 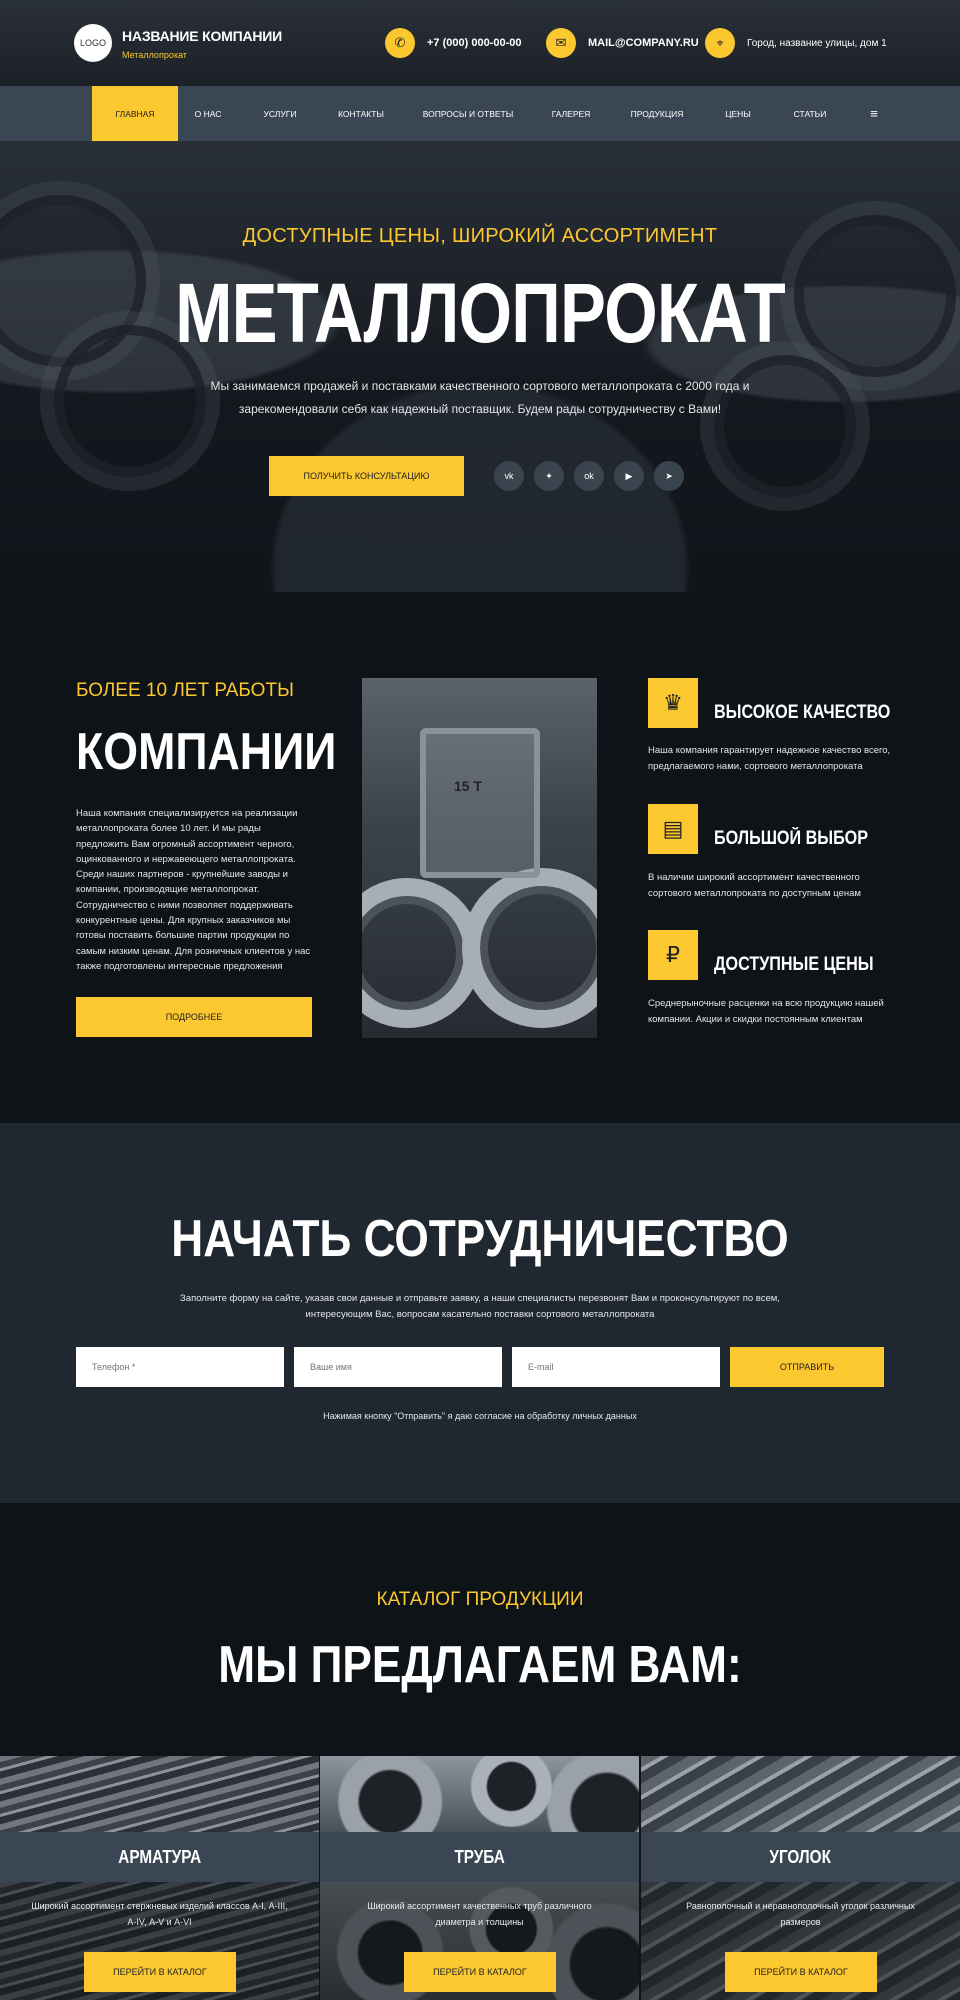 What do you see at coordinates (673, 829) in the screenshot?
I see `beams-icon: ▤` at bounding box center [673, 829].